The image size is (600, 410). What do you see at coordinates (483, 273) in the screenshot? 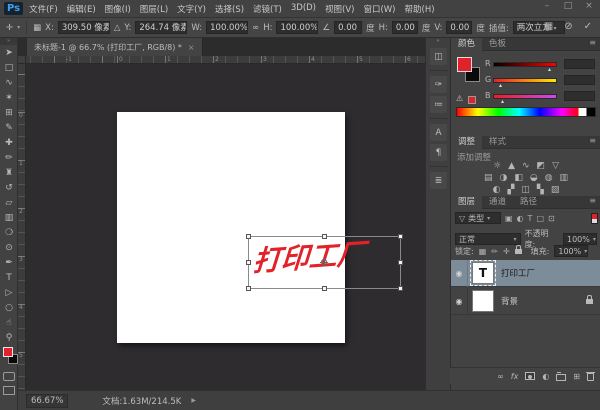
I see `text-layer-thumbnail: T` at bounding box center [483, 273].